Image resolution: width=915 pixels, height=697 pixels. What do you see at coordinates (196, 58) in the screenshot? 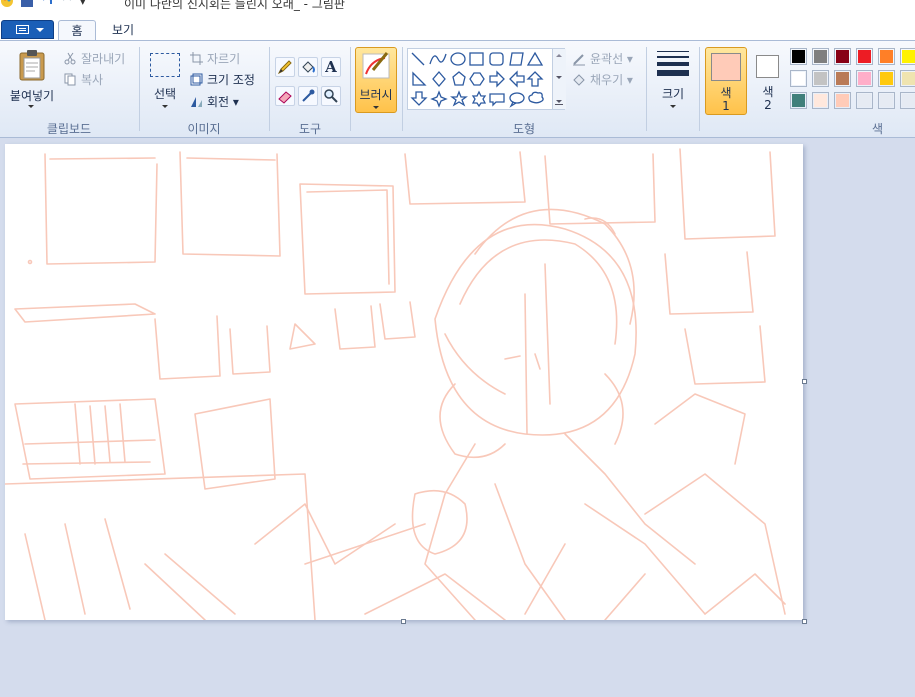
I see `crop-icon` at bounding box center [196, 58].